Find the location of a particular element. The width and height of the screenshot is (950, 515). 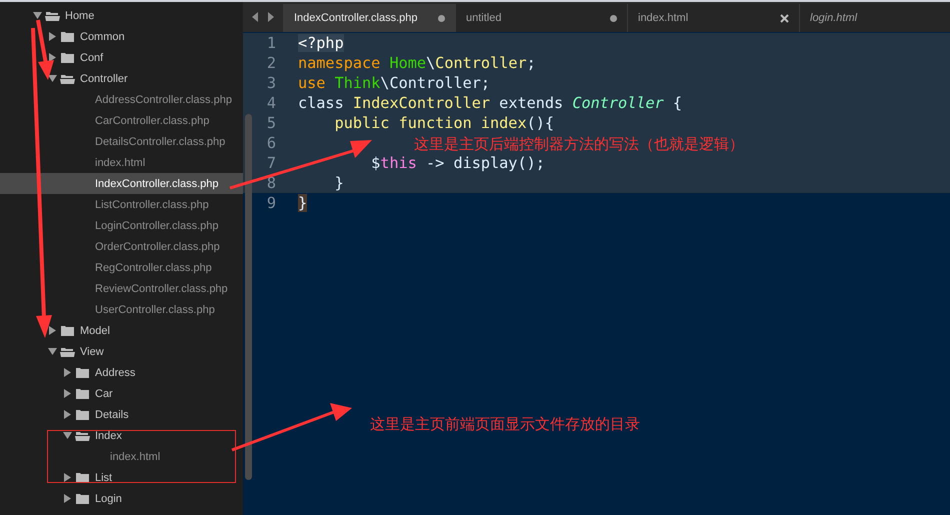

tree-item-label: AddressController.class.php is located at coordinates (163, 100).